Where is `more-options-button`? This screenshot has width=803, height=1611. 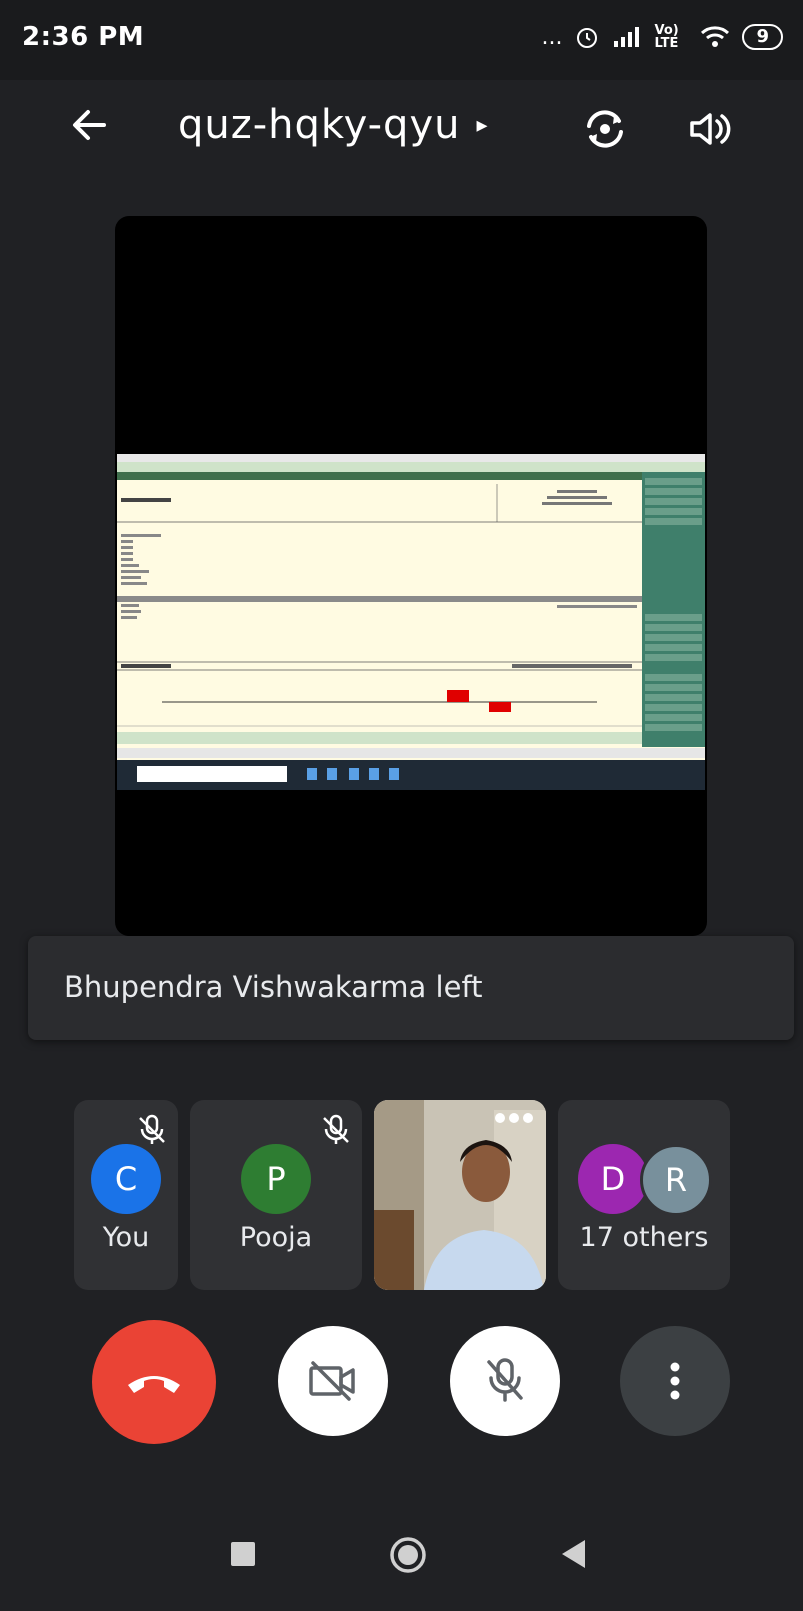
more-options-button is located at coordinates (675, 1381).